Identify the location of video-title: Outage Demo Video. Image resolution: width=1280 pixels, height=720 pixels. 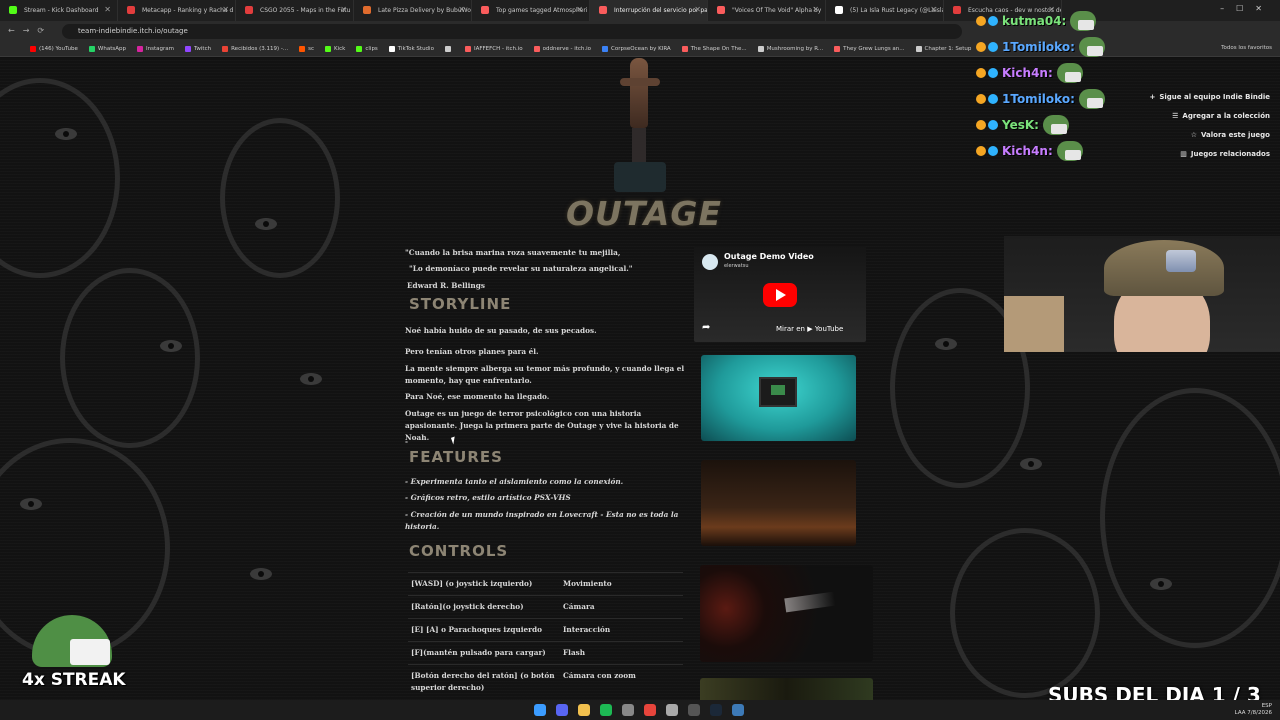
(769, 256).